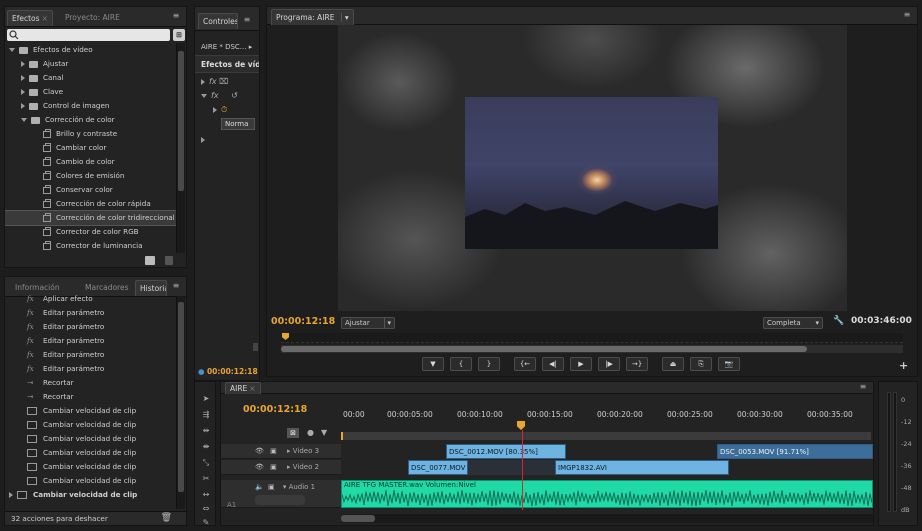 The height and width of the screenshot is (531, 922). What do you see at coordinates (506, 451) in the screenshot?
I see `clip-dsc0012: DSC_0012.MOV [80.35%]` at bounding box center [506, 451].